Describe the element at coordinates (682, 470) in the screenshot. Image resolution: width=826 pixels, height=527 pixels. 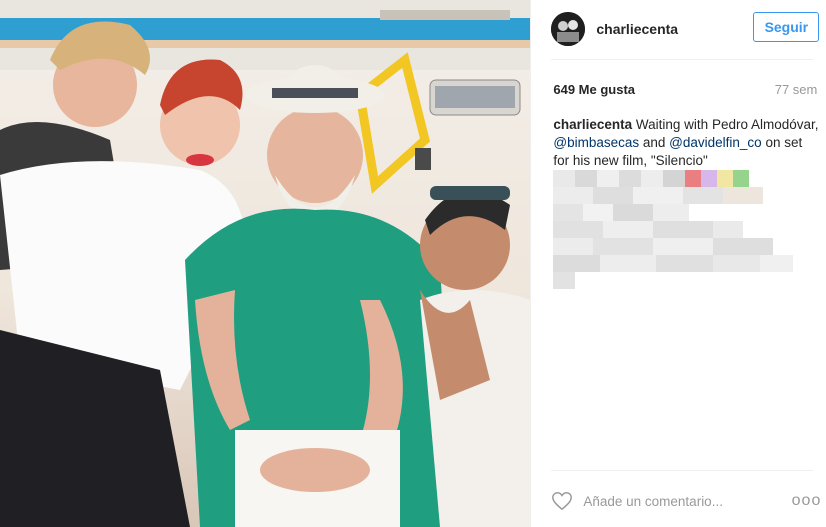
I see `comment-divider` at that location.